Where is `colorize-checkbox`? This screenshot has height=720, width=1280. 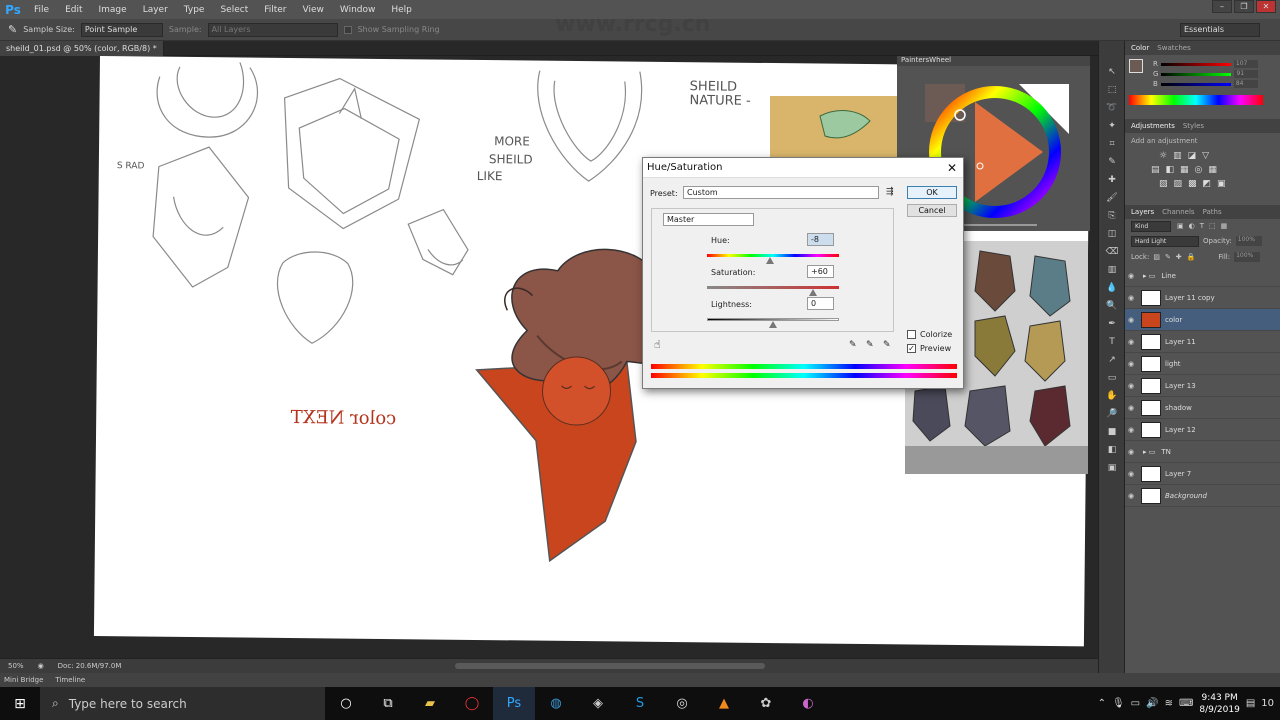 colorize-checkbox is located at coordinates (911, 334).